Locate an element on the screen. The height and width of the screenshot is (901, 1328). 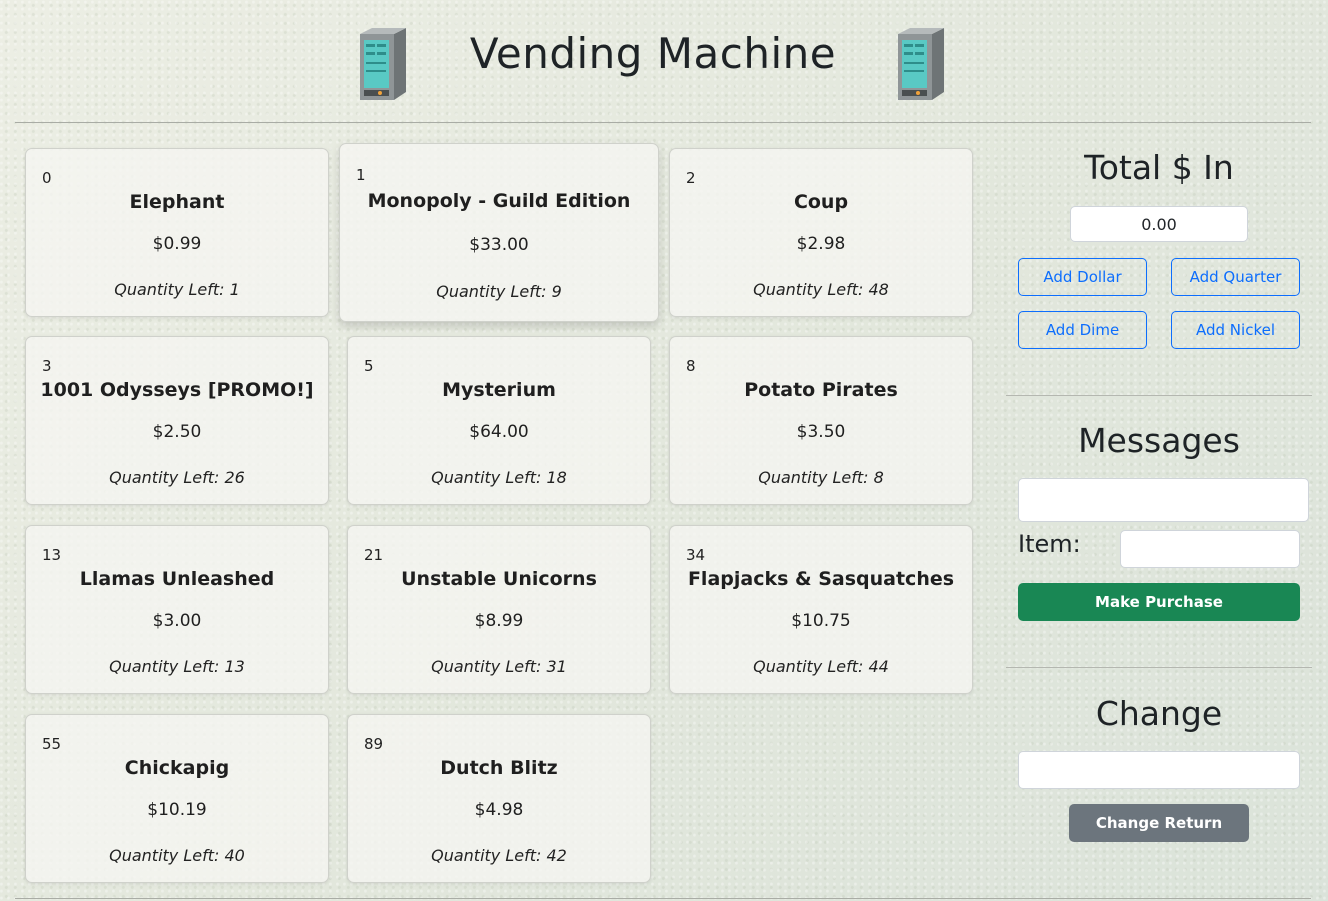
item-name: Chickapig is located at coordinates (177, 768).